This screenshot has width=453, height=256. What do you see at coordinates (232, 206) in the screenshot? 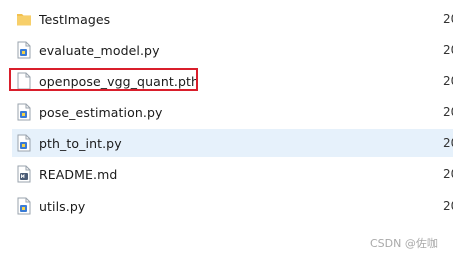
I see `file-row-utils: utils.py 20` at bounding box center [232, 206].